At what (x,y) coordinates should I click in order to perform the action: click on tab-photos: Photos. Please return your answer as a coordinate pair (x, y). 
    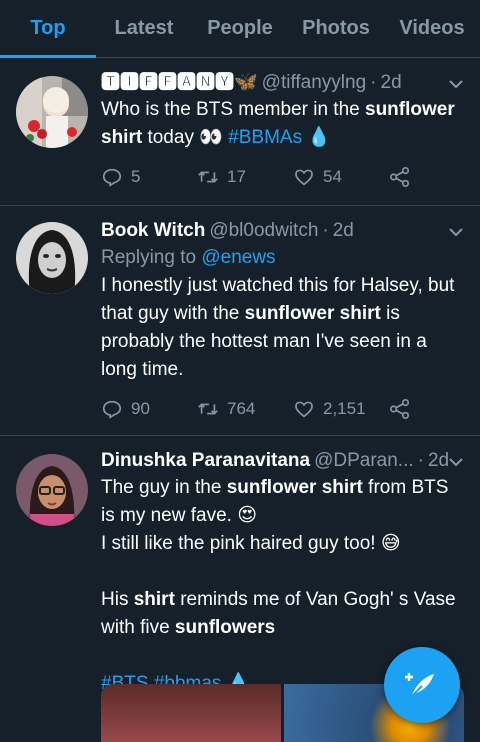
    Looking at the image, I should click on (336, 28).